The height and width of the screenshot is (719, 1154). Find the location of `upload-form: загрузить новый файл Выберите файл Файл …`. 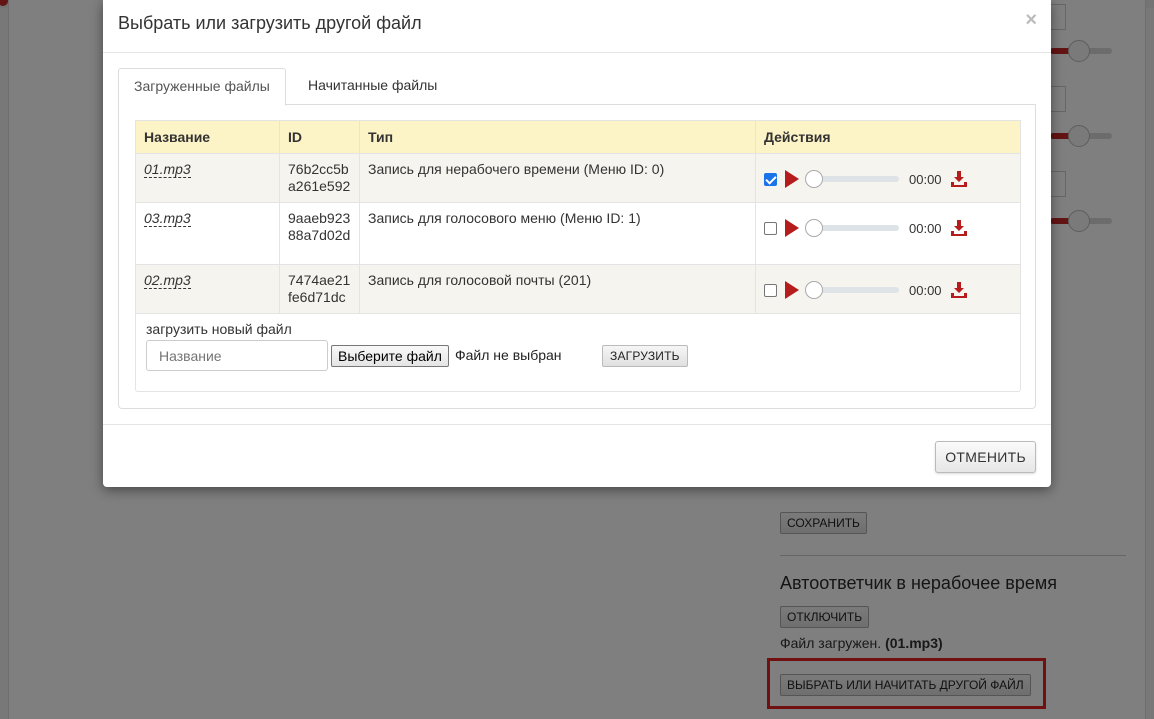

upload-form: загрузить новый файл Выберите файл Файл … is located at coordinates (578, 350).